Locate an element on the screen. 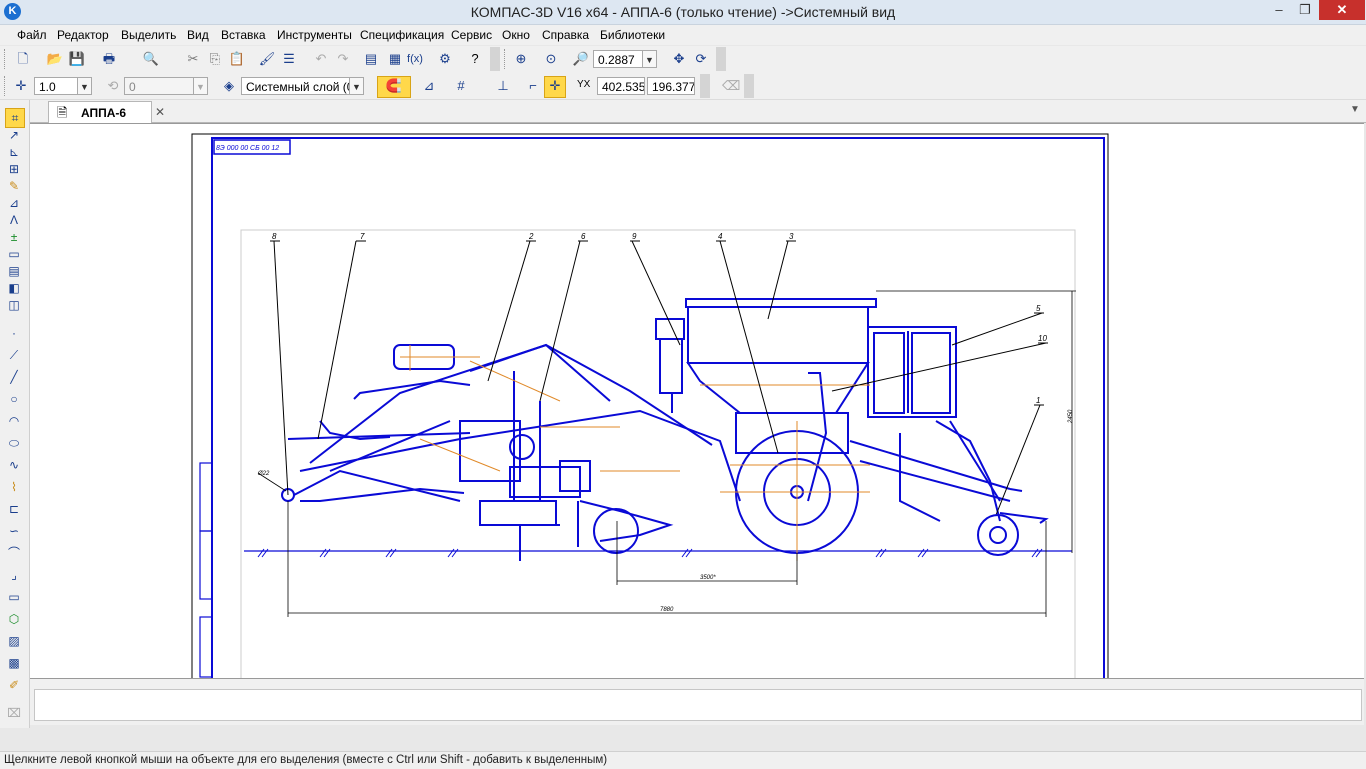 The height and width of the screenshot is (769, 1366). close-button: ✕ is located at coordinates (1342, 10).